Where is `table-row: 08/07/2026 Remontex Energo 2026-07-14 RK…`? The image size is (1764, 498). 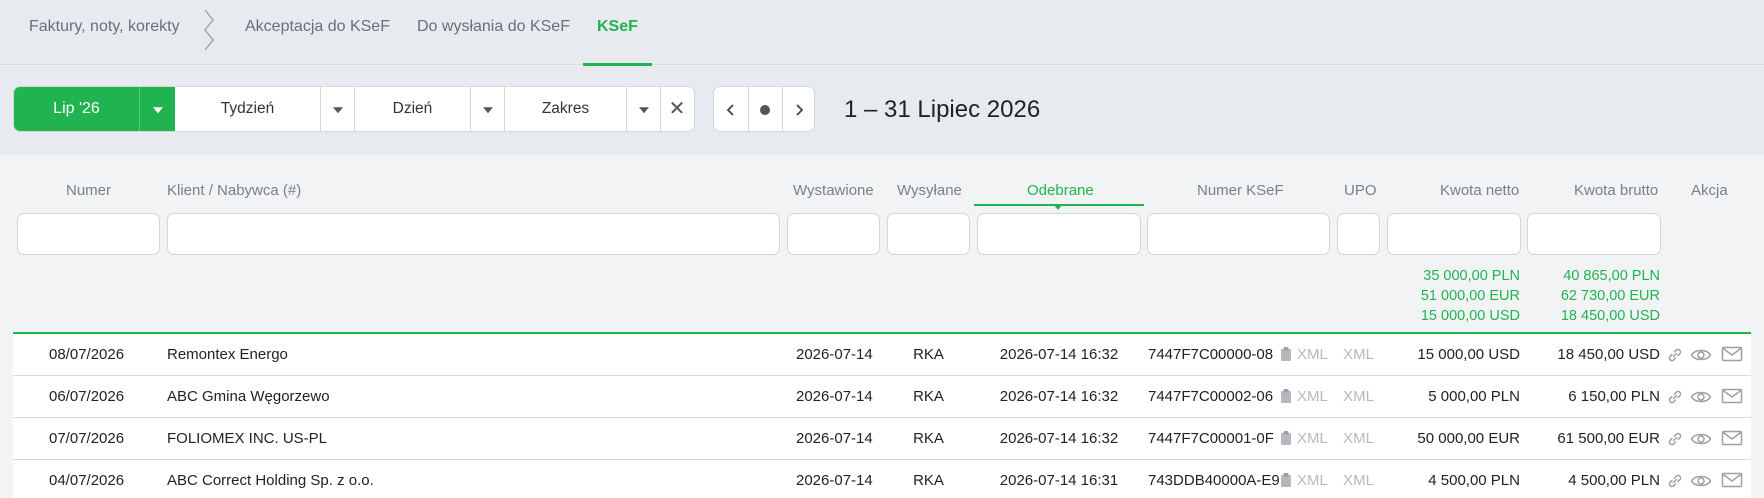
table-row: 08/07/2026 Remontex Energo 2026-07-14 RK… is located at coordinates (882, 355).